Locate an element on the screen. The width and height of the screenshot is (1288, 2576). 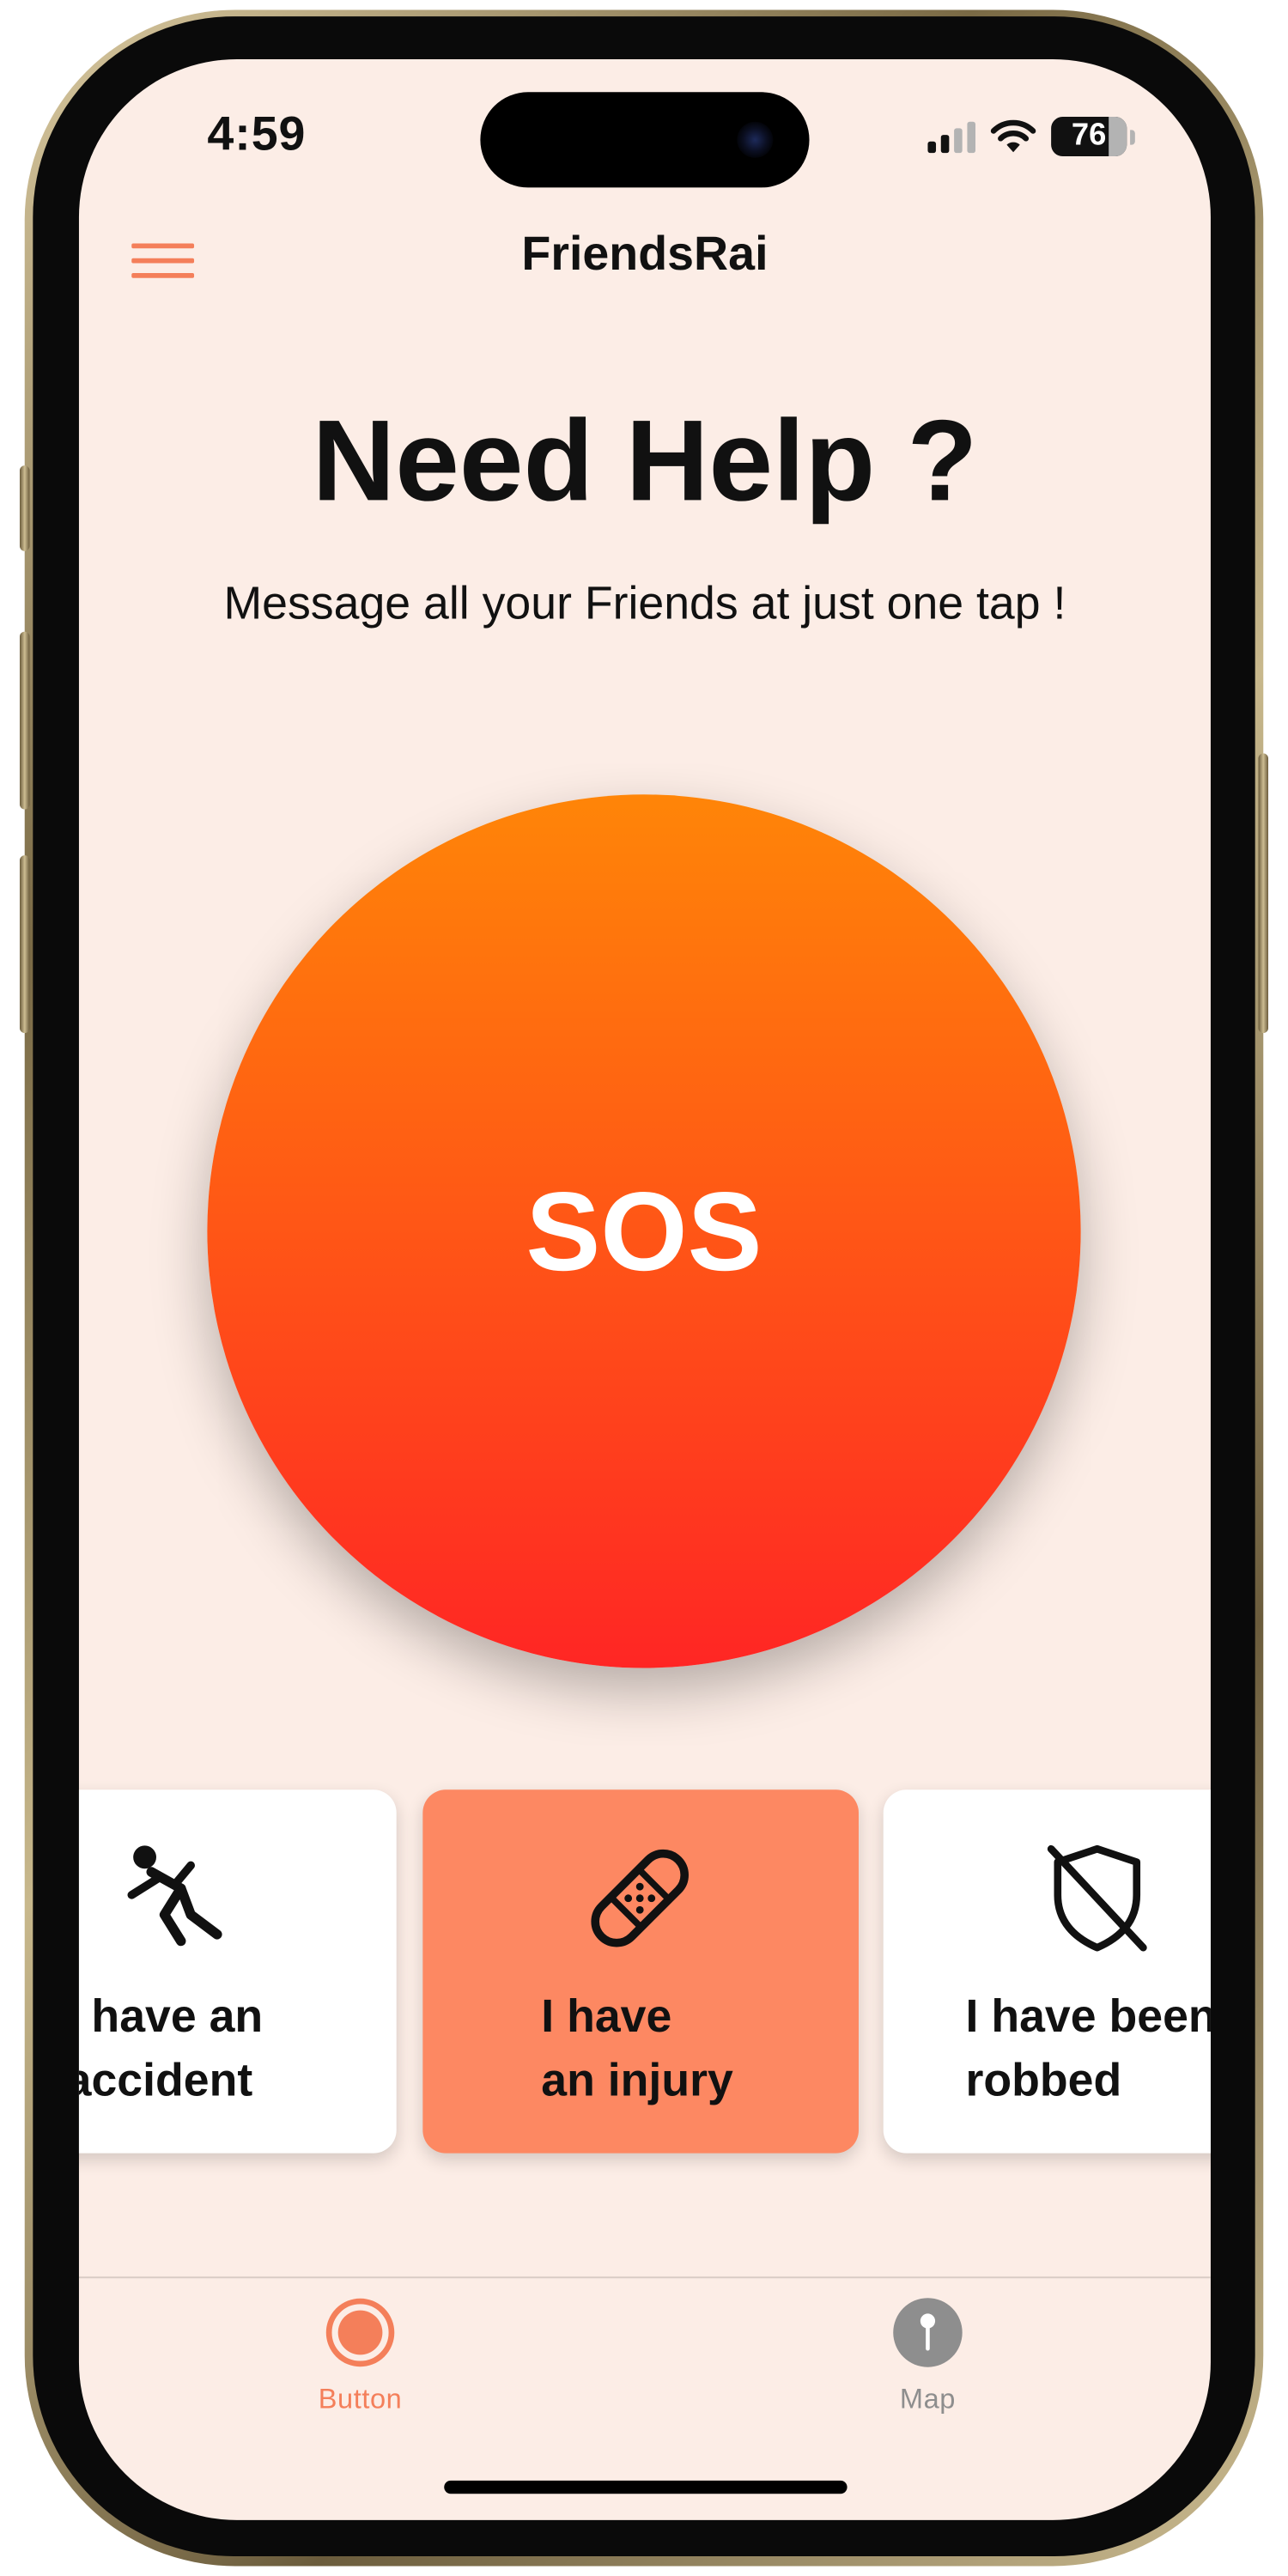
wifi-icon is located at coordinates (1013, 136).